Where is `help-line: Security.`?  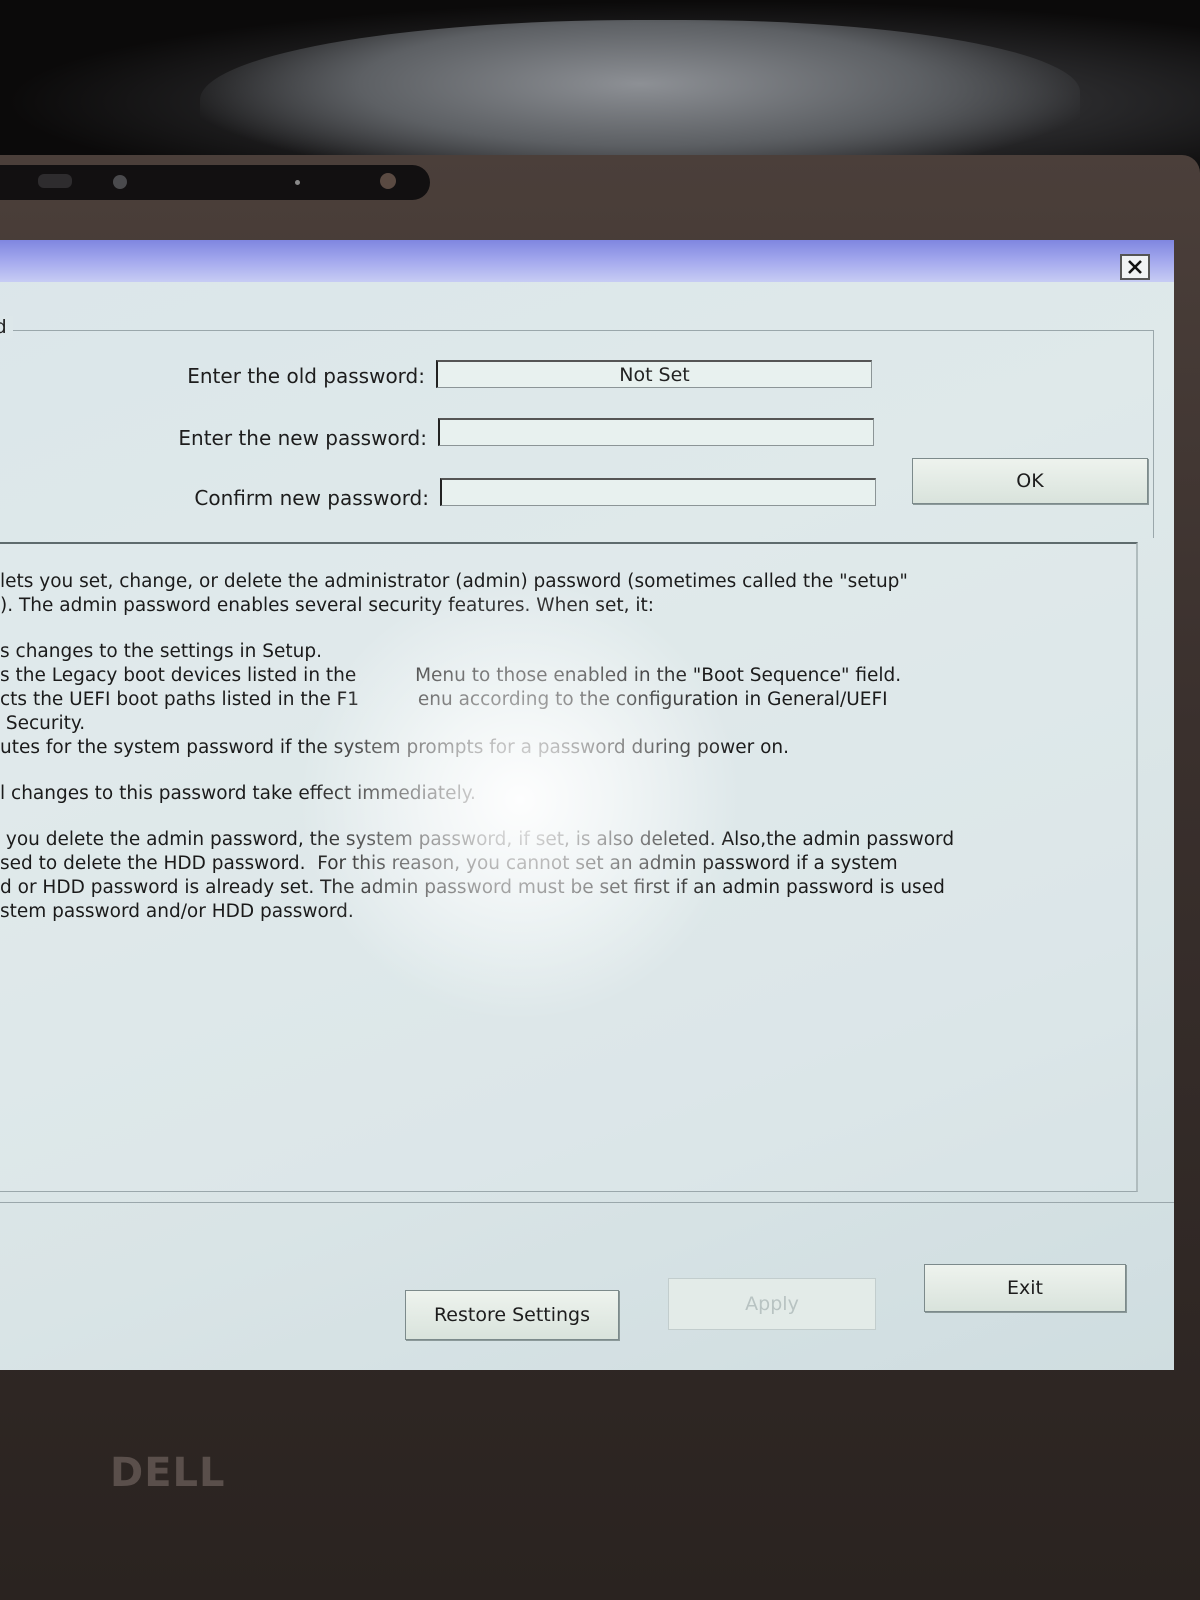
help-line: Security. is located at coordinates (43, 723).